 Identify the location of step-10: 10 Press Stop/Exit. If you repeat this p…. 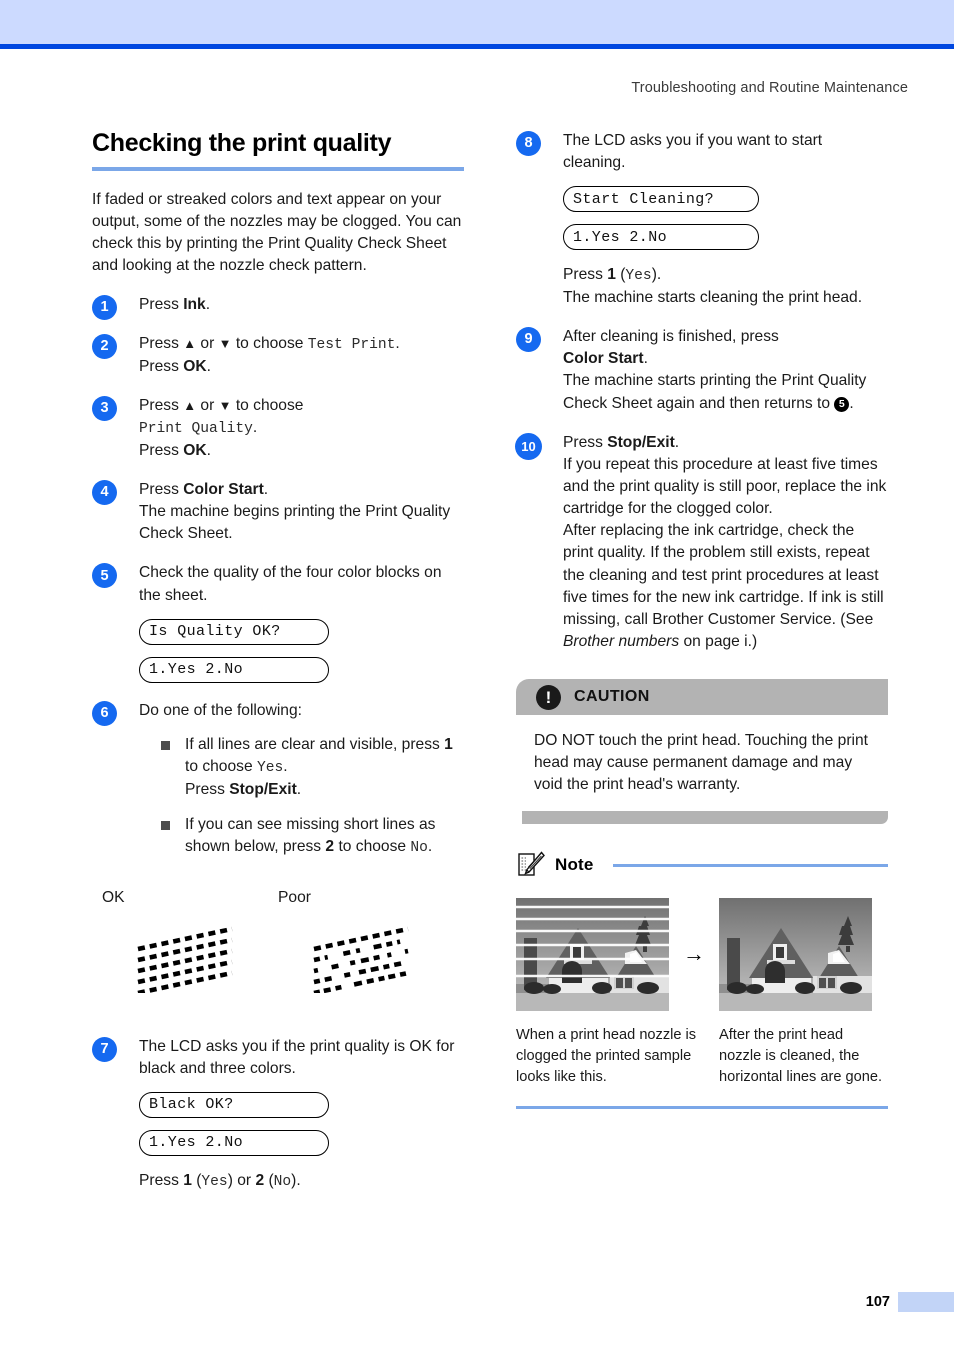
(701, 542).